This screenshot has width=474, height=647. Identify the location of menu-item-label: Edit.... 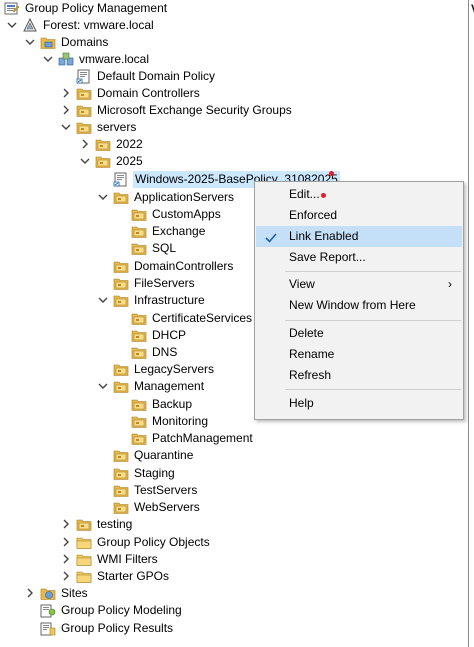
(304, 194).